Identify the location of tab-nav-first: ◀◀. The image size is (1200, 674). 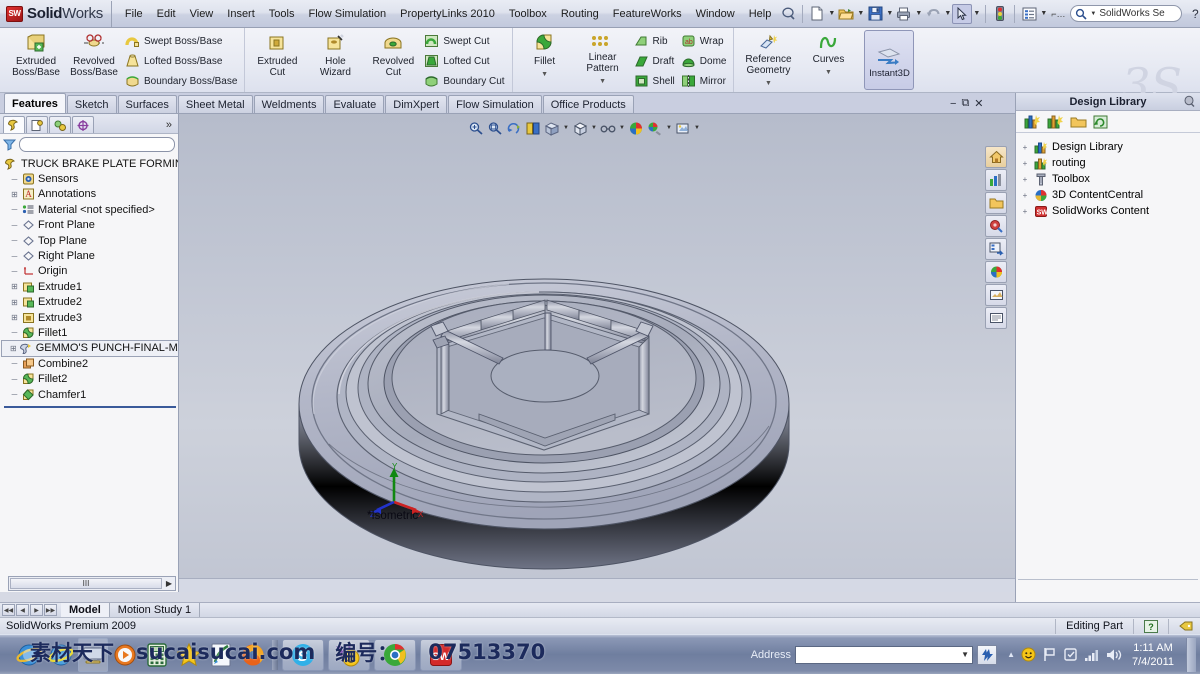
(8, 610).